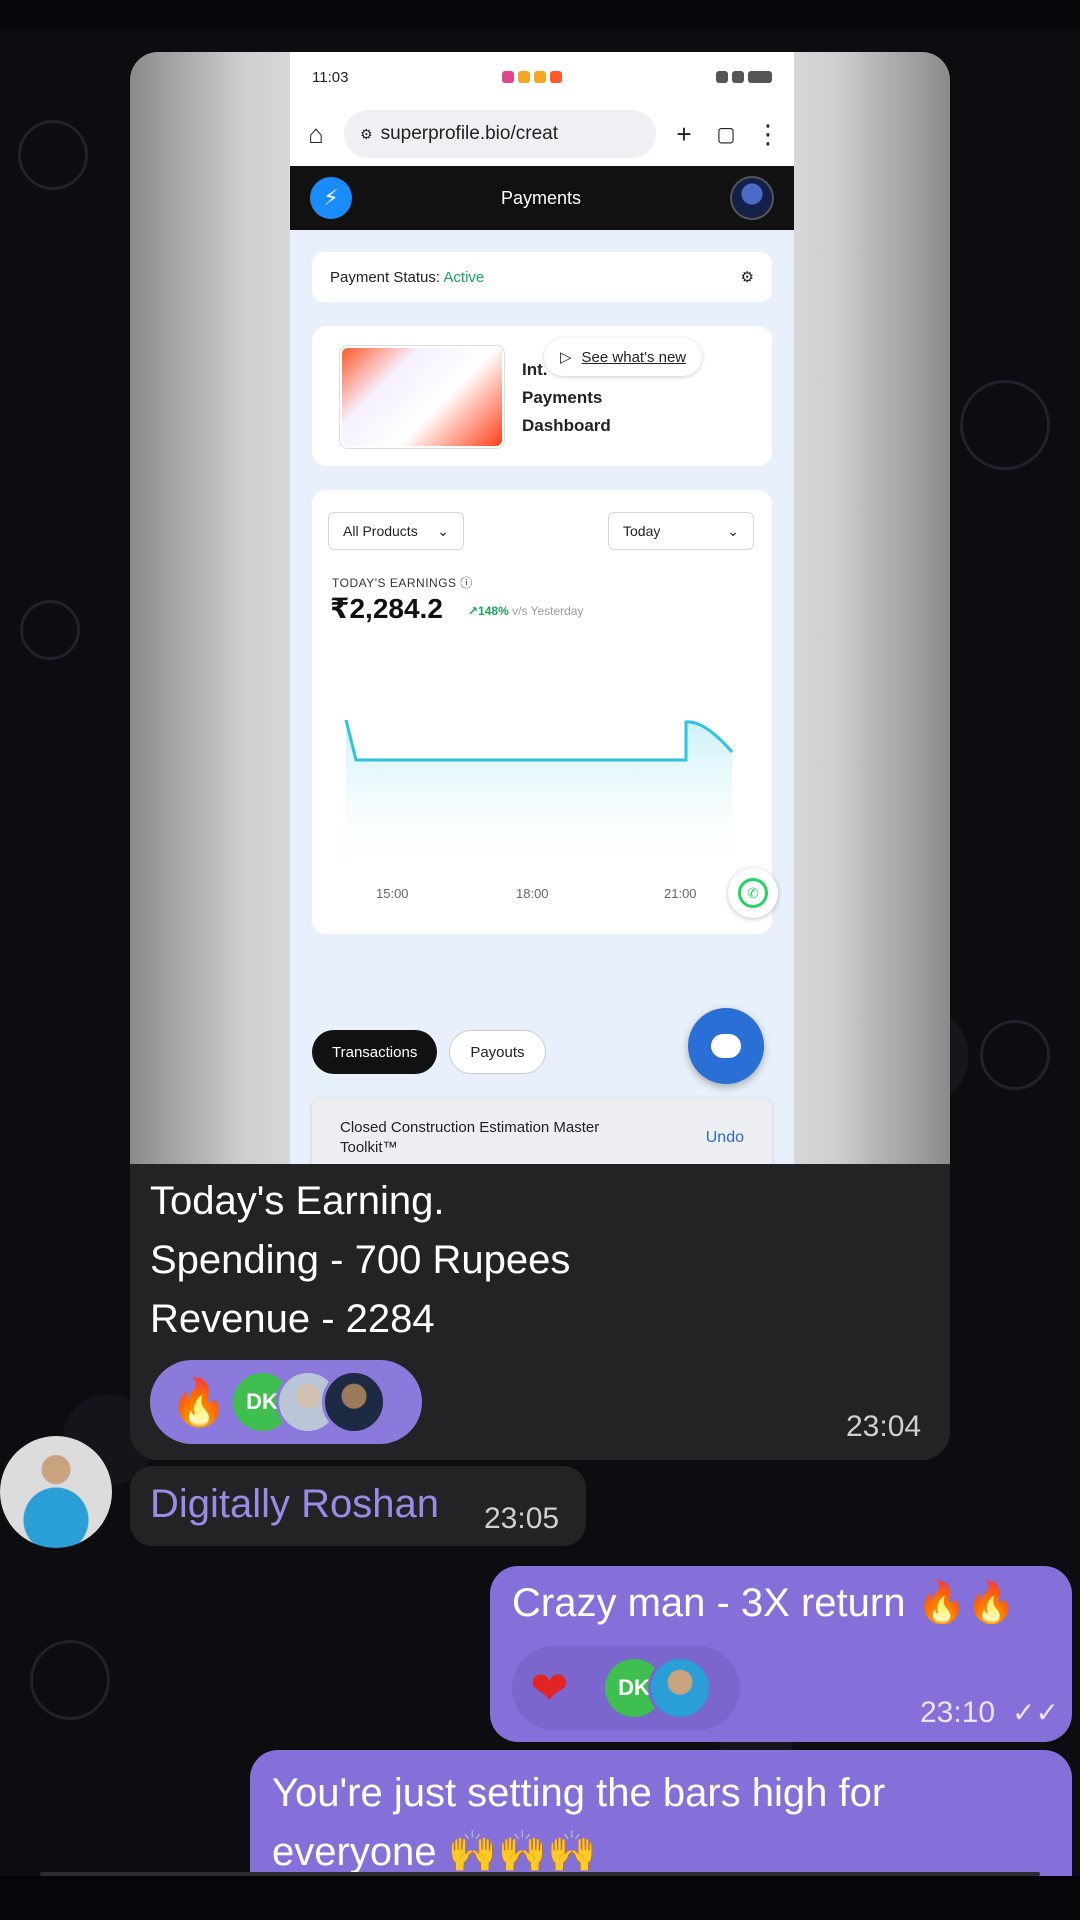 The width and height of the screenshot is (1080, 1920). Describe the element at coordinates (292, 1319) in the screenshot. I see `caption-line: Revenue - 2284` at that location.